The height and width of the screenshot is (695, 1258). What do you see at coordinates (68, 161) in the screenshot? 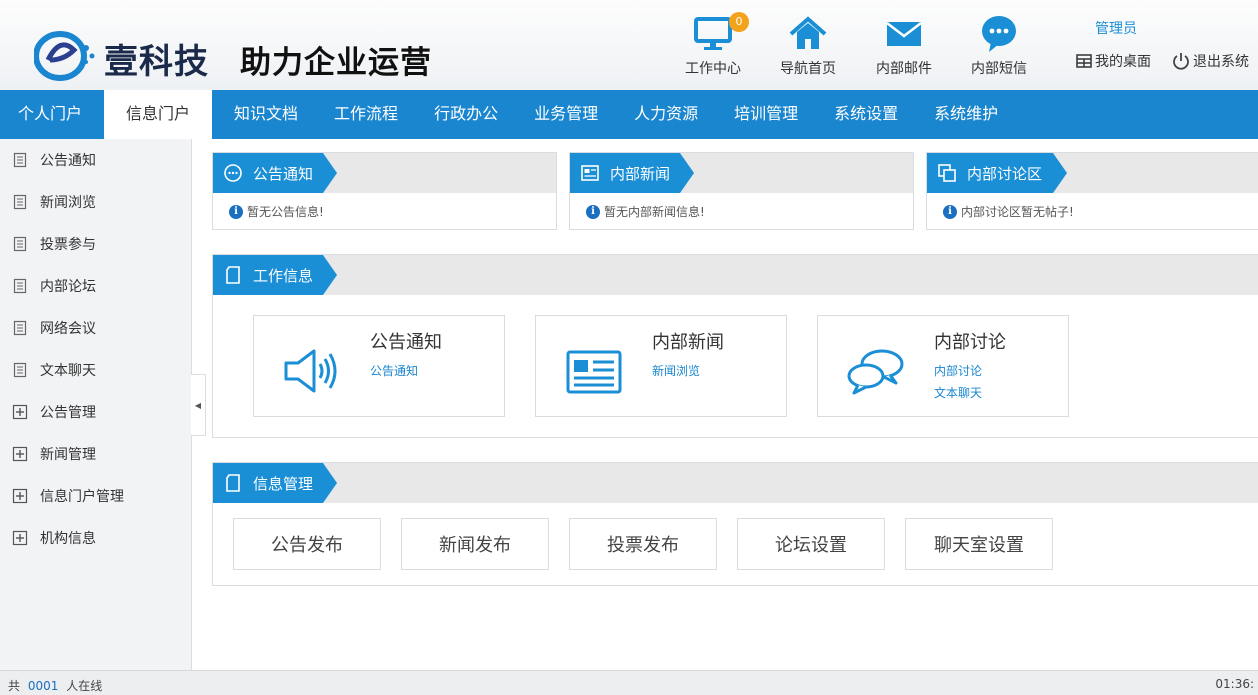
I see `sidebar-item-label: 公告通知` at bounding box center [68, 161].